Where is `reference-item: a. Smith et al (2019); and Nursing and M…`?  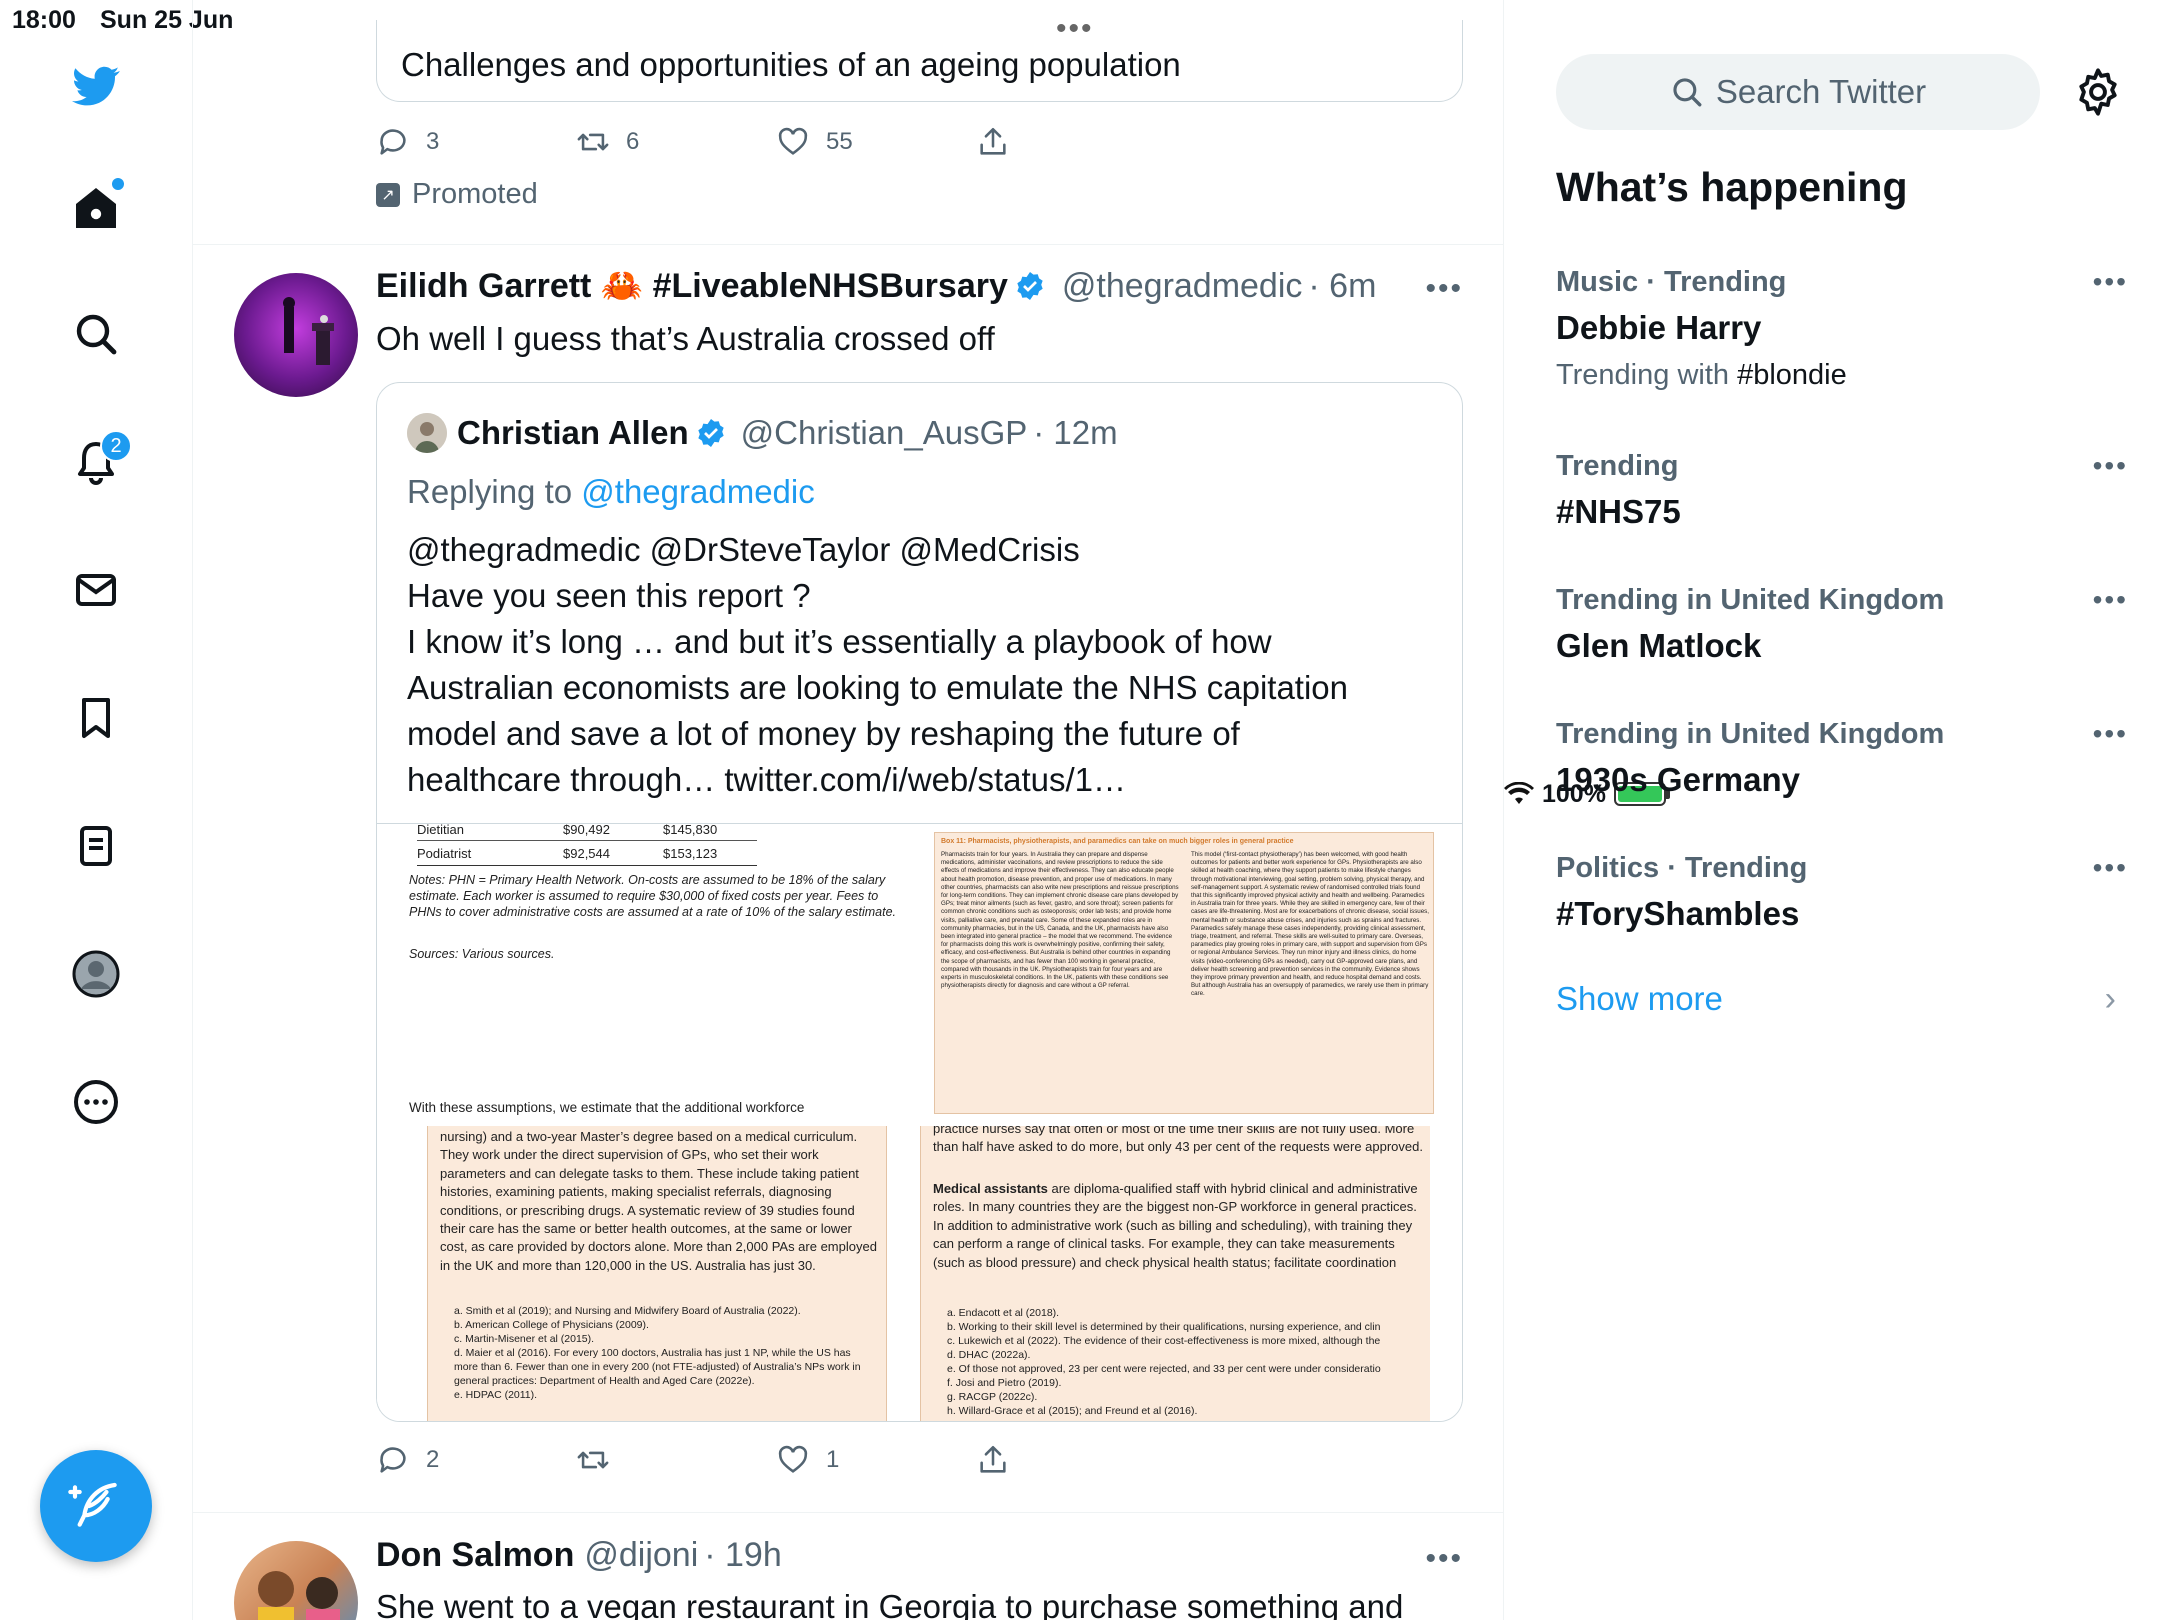 reference-item: a. Smith et al (2019); and Nursing and M… is located at coordinates (627, 1311).